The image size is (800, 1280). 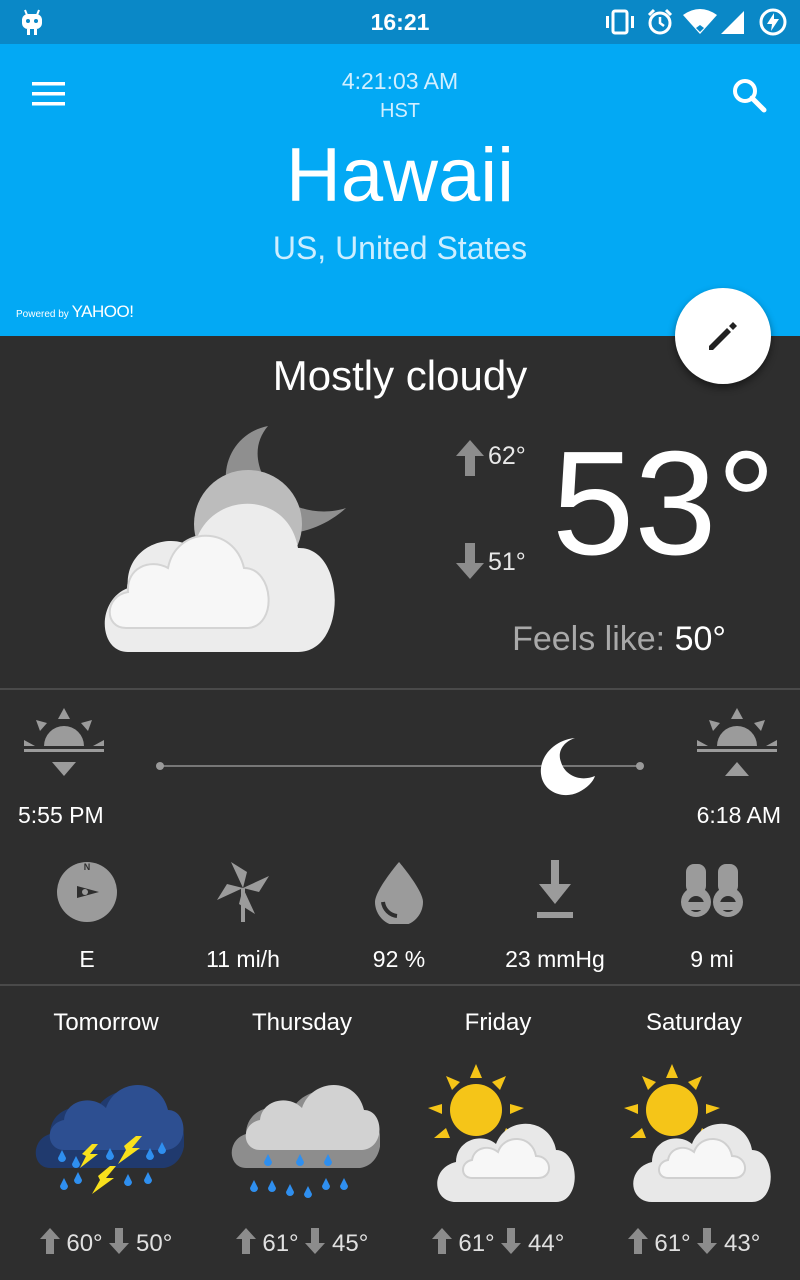 What do you see at coordinates (106, 1243) in the screenshot?
I see `forecast-temps: 60° 50°` at bounding box center [106, 1243].